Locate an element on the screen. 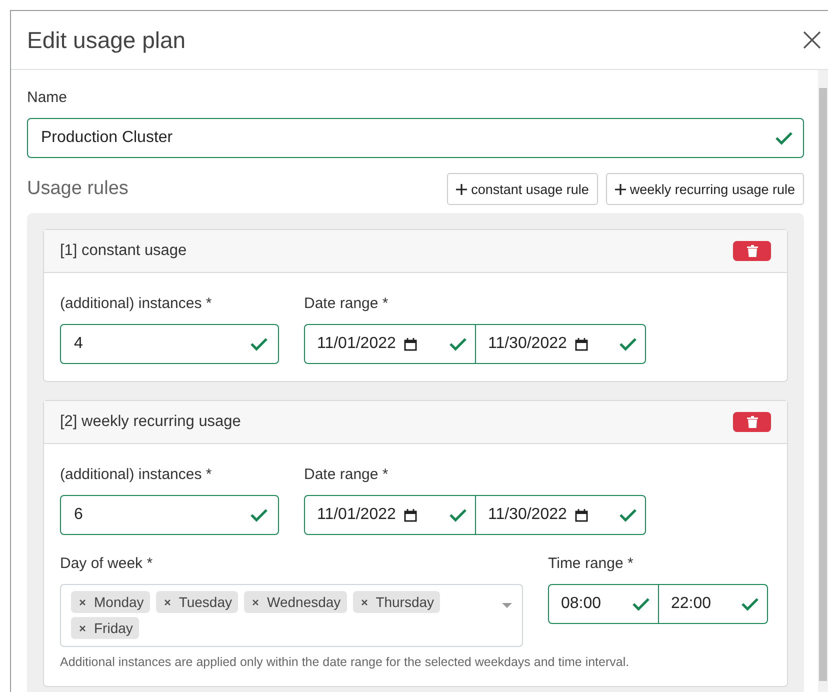 This screenshot has height=692, width=828. instances-field: 6 is located at coordinates (169, 515).